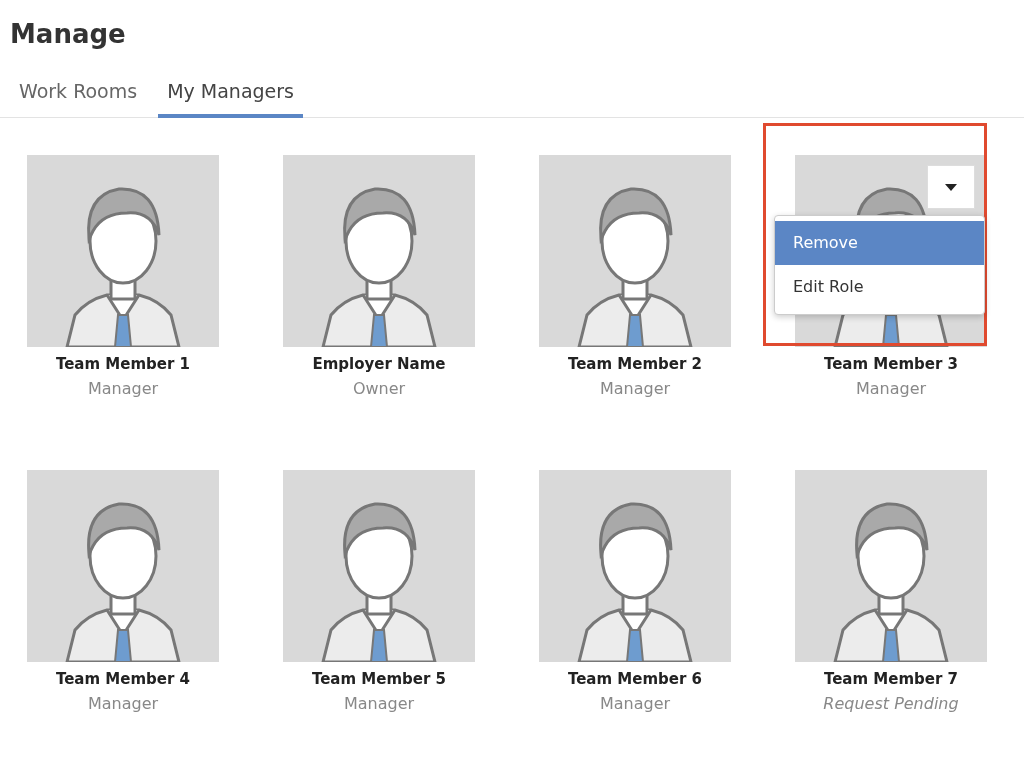 The image size is (1024, 769). Describe the element at coordinates (891, 364) in the screenshot. I see `member-name: Team Member 3` at that location.